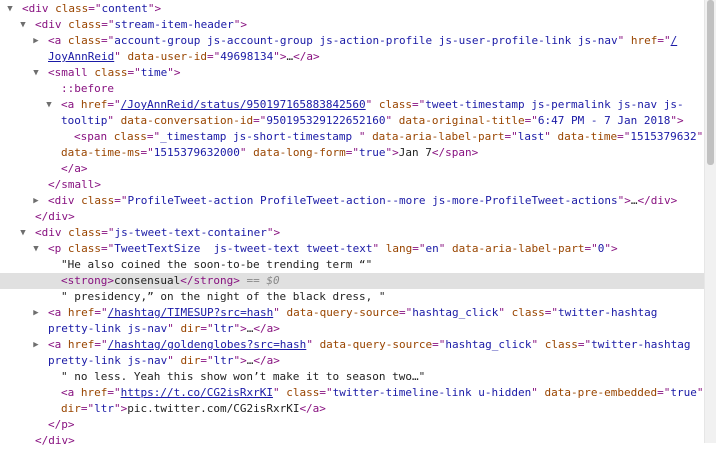 The height and width of the screenshot is (449, 716). I want to click on attribute-link: /, so click(674, 40).